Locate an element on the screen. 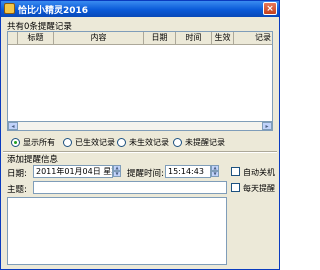  auto-shutdown-label: 自动关机 is located at coordinates (259, 172).